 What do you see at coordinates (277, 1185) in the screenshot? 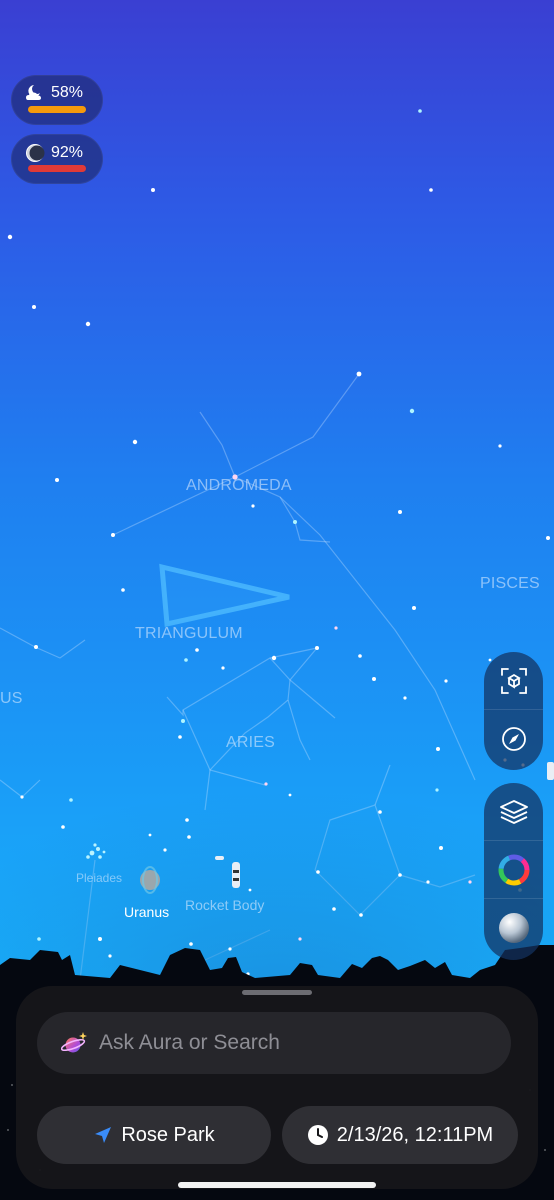
I see `home-indicator` at bounding box center [277, 1185].